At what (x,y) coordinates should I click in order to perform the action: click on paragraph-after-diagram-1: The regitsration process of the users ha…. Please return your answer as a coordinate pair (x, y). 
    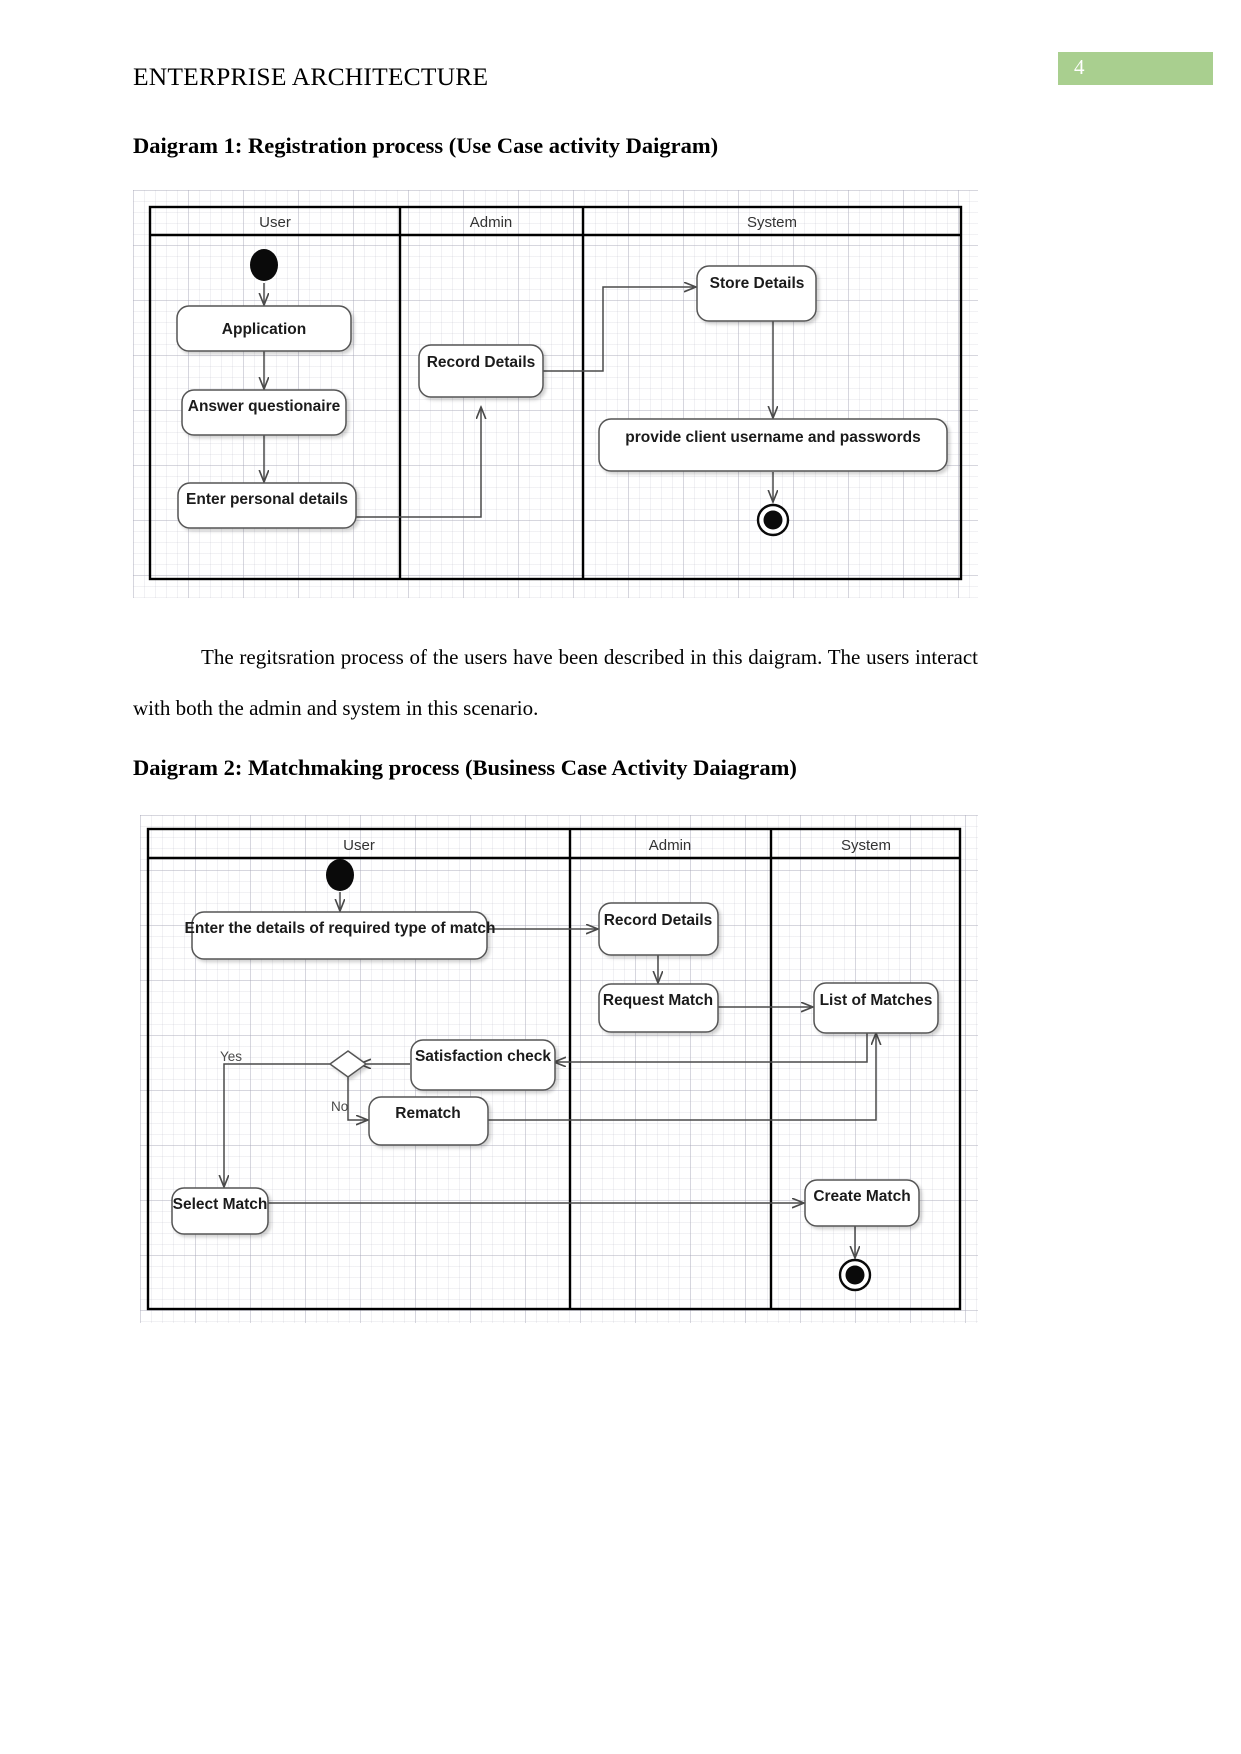
    Looking at the image, I should click on (555, 682).